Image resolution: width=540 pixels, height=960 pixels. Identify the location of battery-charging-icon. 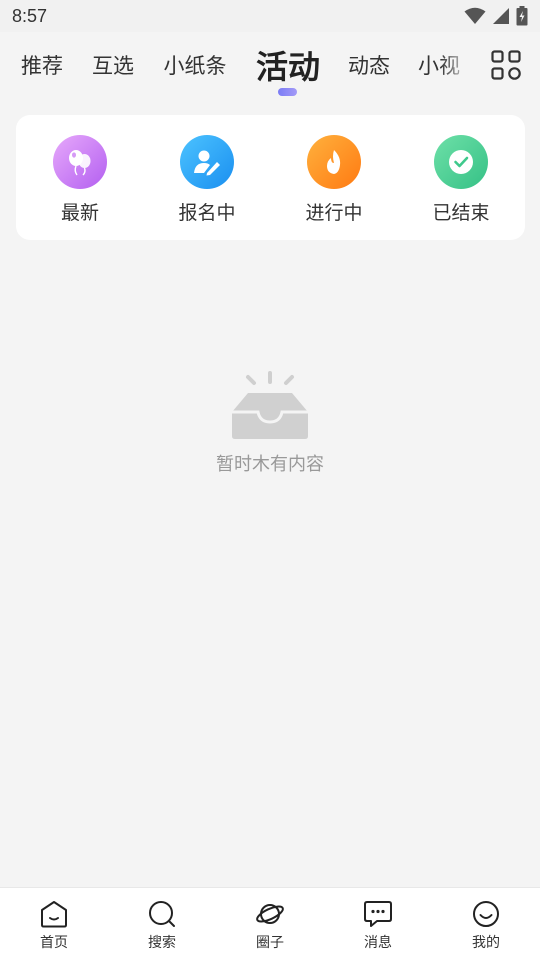
(522, 16).